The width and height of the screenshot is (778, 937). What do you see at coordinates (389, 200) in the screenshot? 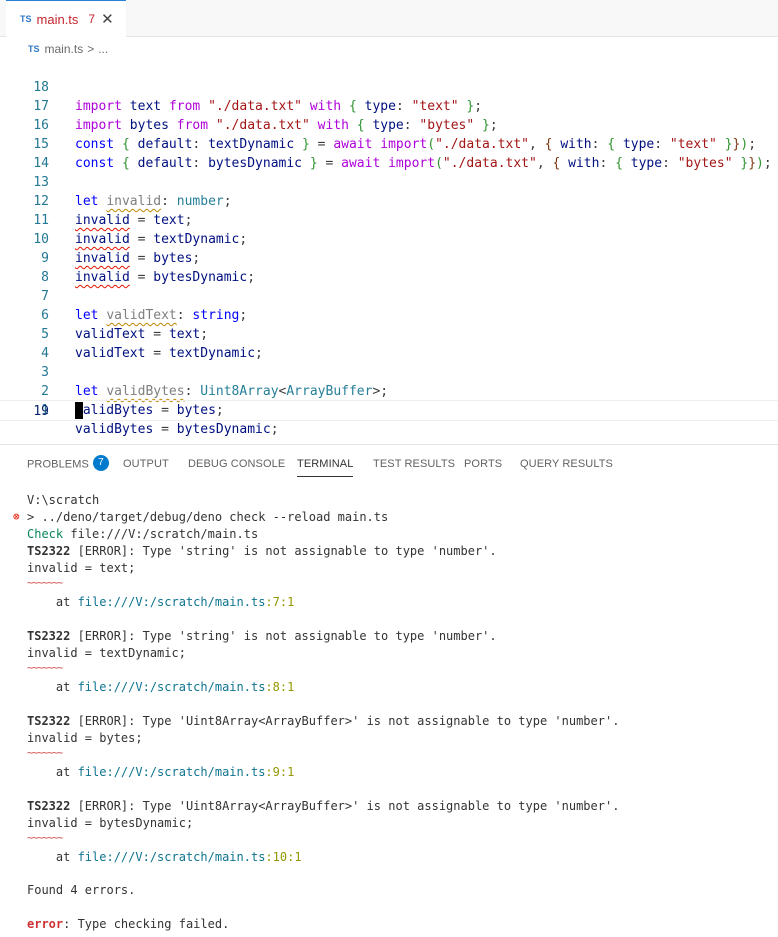
I see `code-line: 12 invalid = text;` at bounding box center [389, 200].